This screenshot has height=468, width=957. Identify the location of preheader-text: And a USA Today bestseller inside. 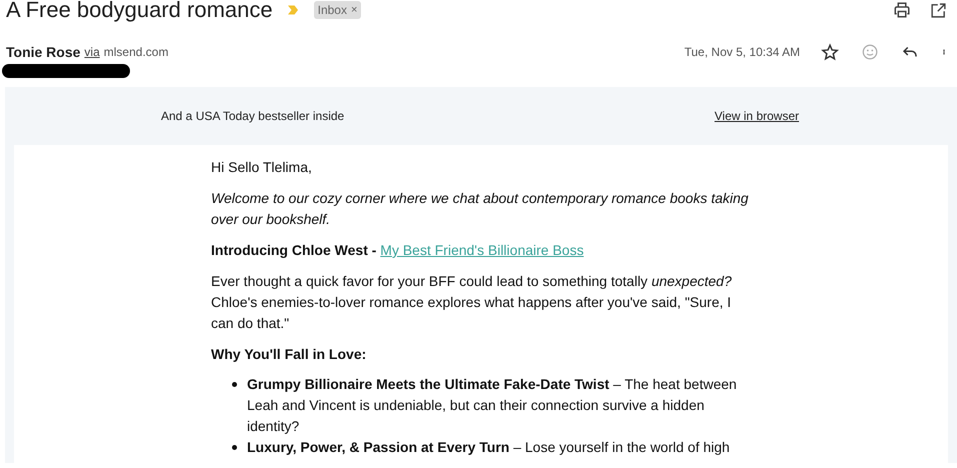
(252, 116).